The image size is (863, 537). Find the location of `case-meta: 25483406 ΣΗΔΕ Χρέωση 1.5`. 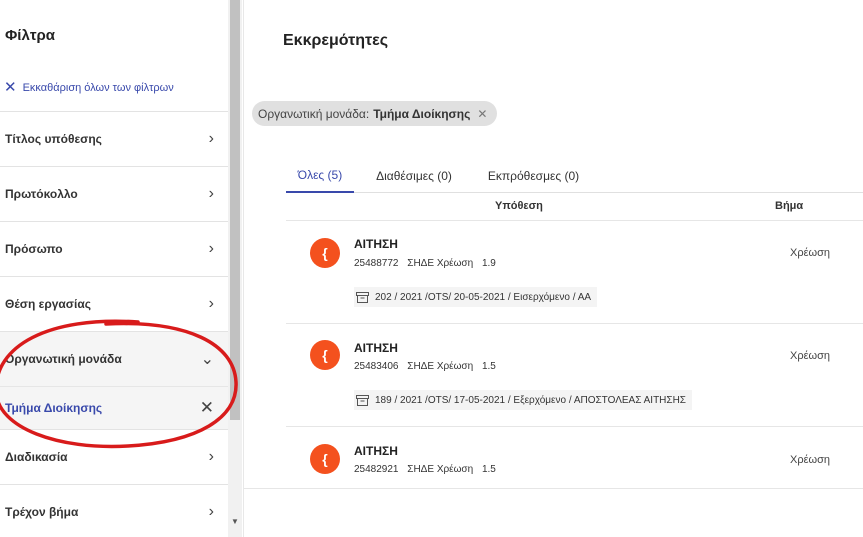

case-meta: 25483406 ΣΗΔΕ Χρέωση 1.5 is located at coordinates (428, 366).